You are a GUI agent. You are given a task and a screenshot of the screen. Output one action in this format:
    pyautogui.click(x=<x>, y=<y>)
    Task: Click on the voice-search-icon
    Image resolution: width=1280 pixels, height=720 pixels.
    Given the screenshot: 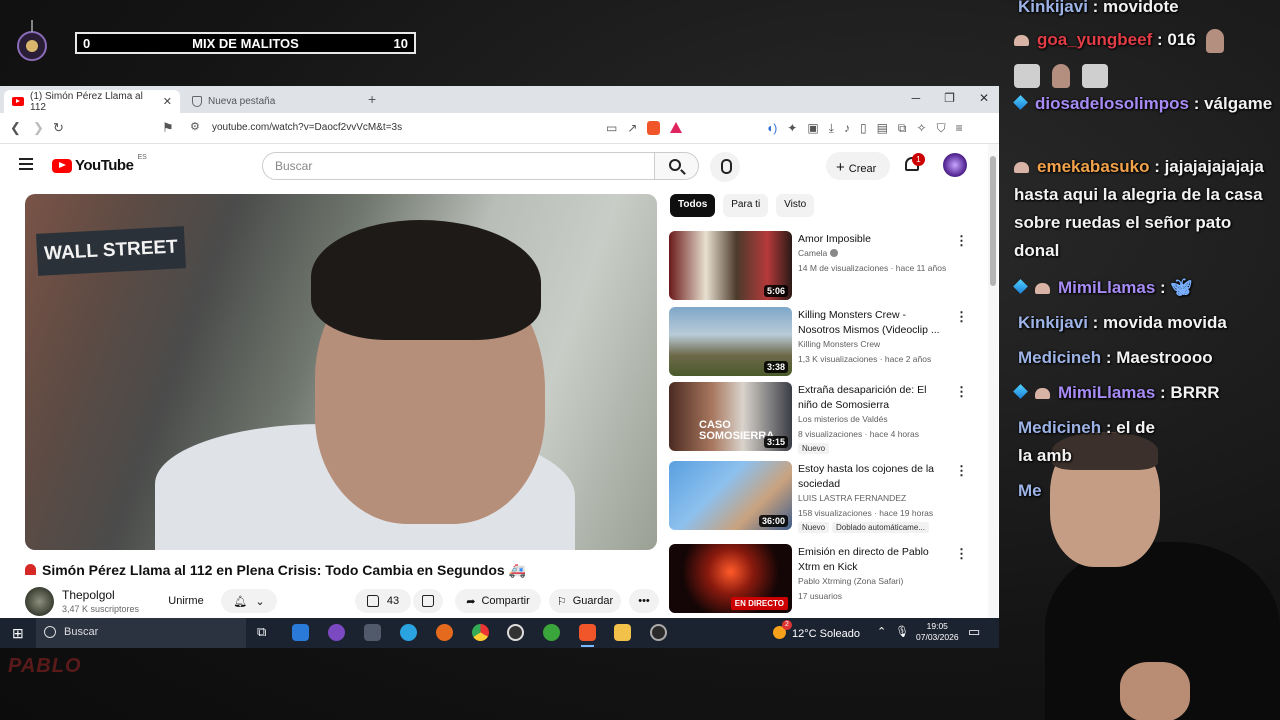 What is the action you would take?
    pyautogui.click(x=725, y=167)
    